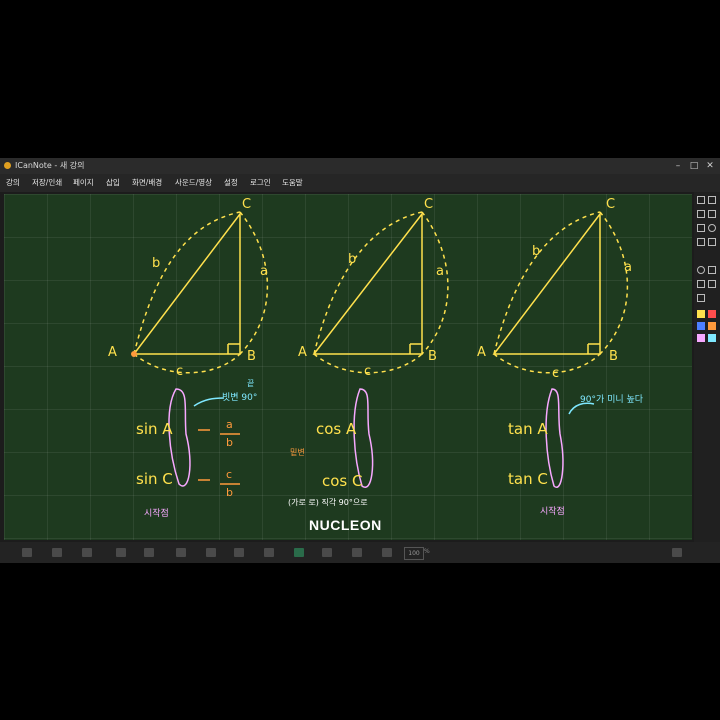  What do you see at coordinates (612, 400) in the screenshot?
I see `tan-note: 90°가 미니 높다` at bounding box center [612, 400].